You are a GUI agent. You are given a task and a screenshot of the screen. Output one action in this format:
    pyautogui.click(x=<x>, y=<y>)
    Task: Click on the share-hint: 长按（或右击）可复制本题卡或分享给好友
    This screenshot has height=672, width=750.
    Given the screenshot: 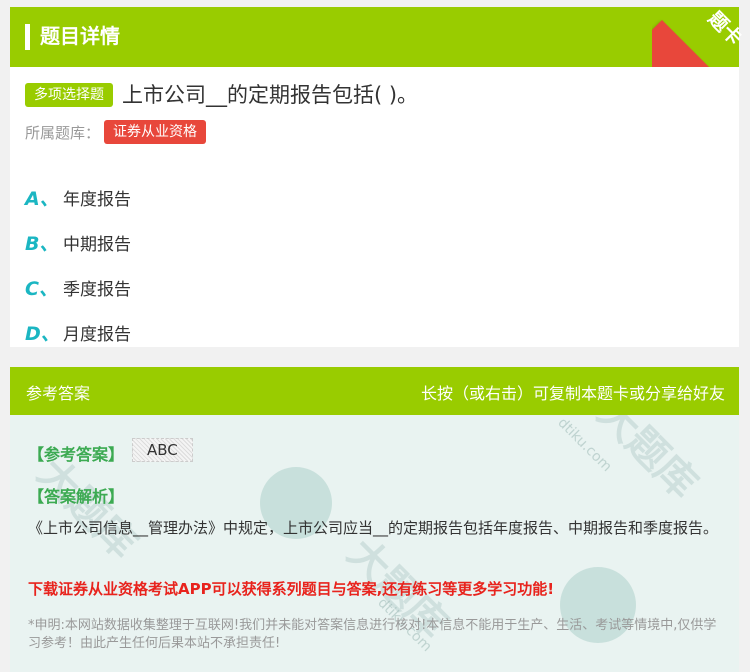 What is the action you would take?
    pyautogui.click(x=572, y=393)
    